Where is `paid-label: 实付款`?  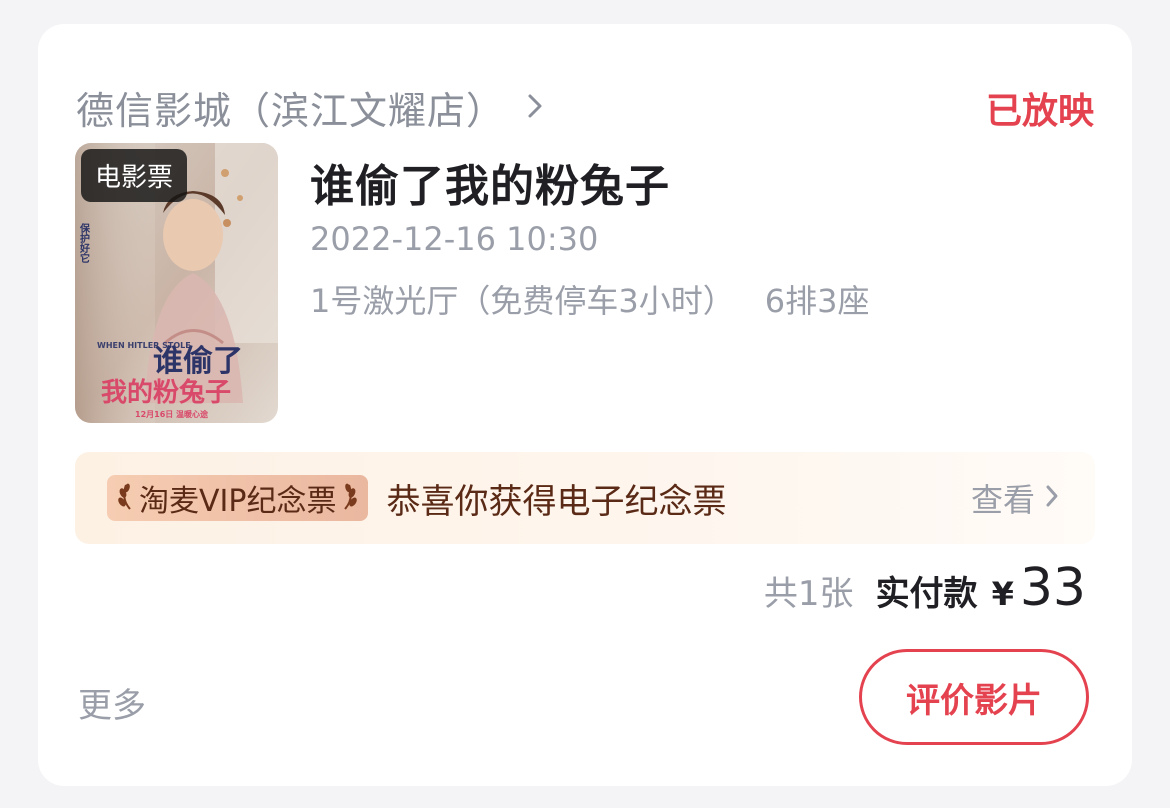
paid-label: 实付款 is located at coordinates (926, 594).